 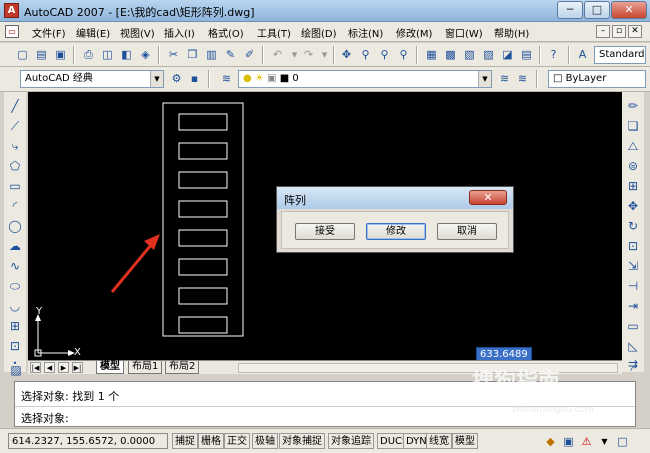 What do you see at coordinates (325, 231) in the screenshot?
I see `accept-button: 接受` at bounding box center [325, 231].